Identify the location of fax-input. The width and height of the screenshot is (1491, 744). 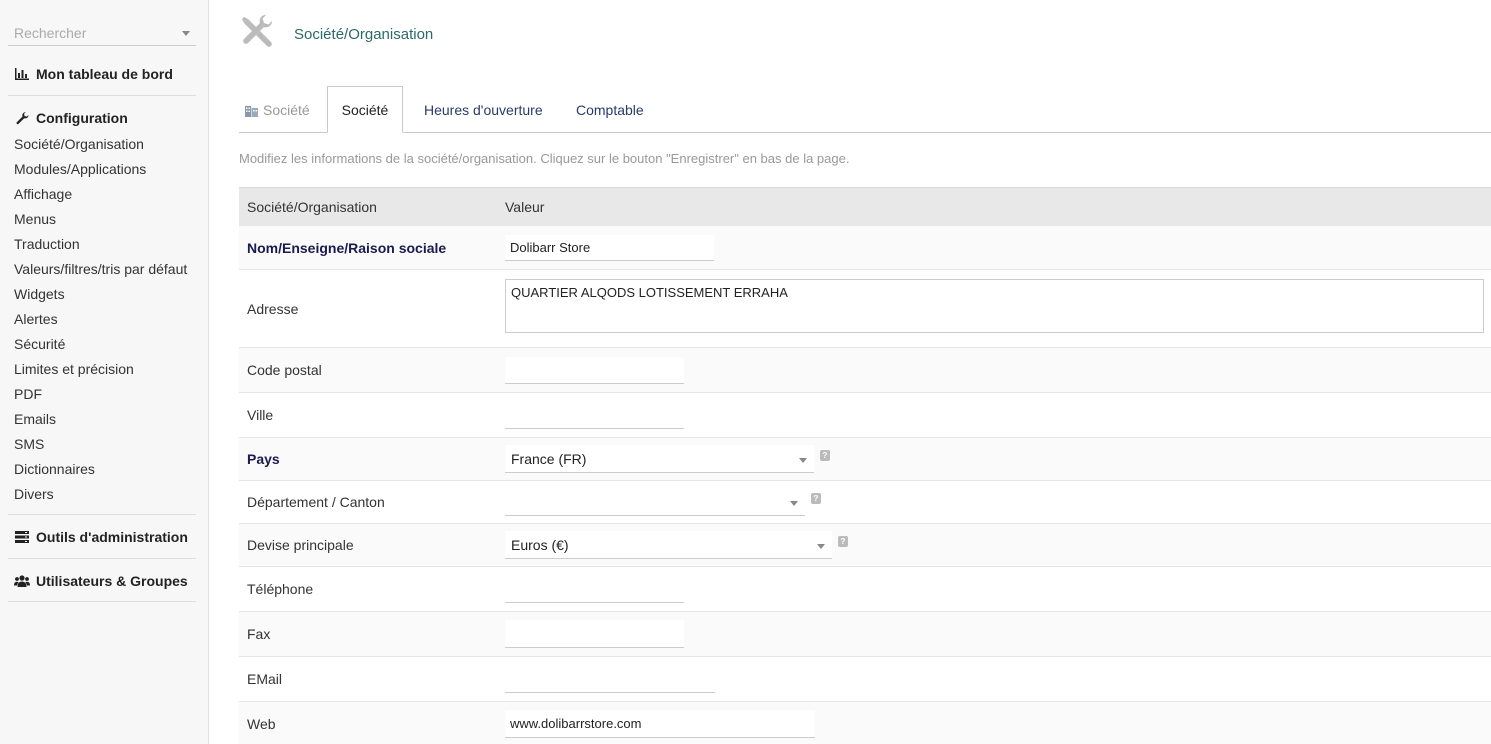
(594, 634).